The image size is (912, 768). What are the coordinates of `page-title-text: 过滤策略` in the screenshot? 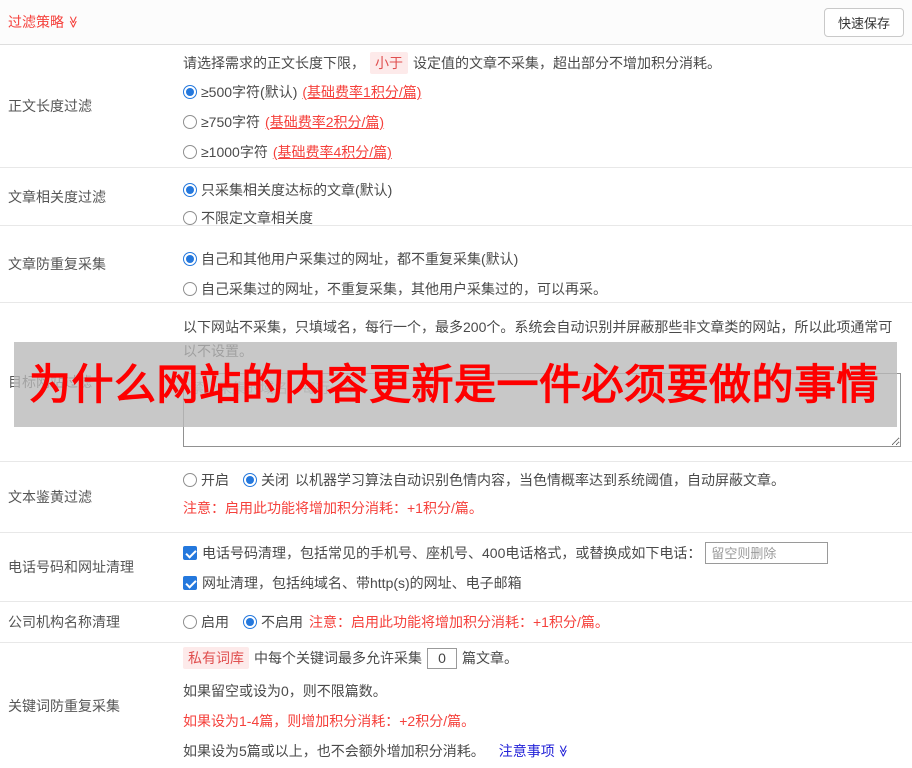 It's located at (36, 22).